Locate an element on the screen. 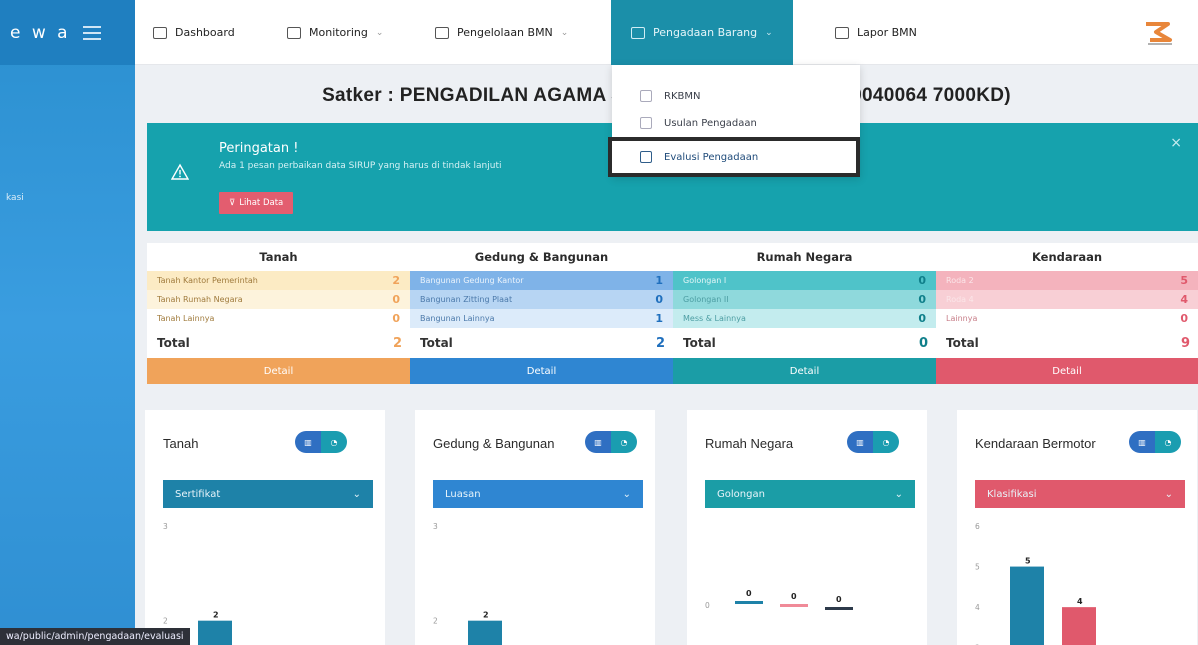 The image size is (1198, 645). chart-filter-select: Sertifikat ⌄ is located at coordinates (268, 494).